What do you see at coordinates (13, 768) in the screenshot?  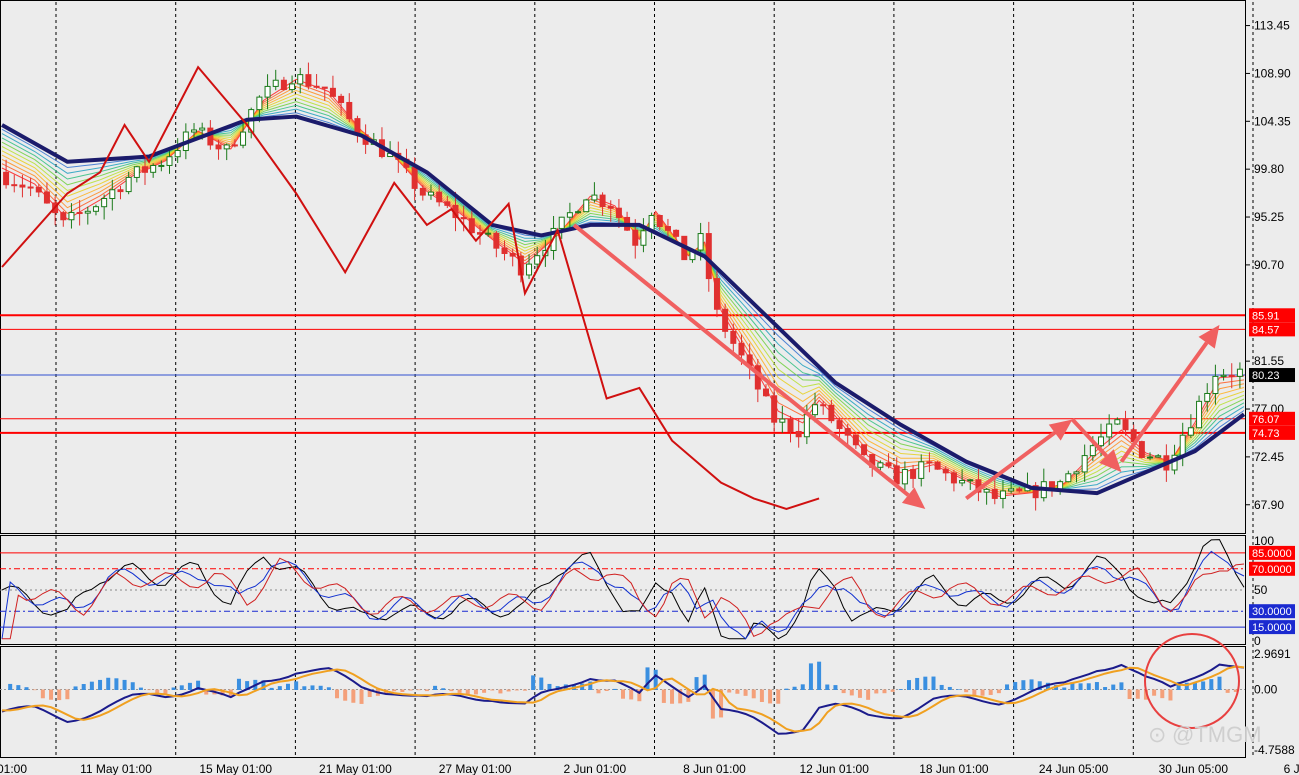 I see `time-label: 01:00` at bounding box center [13, 768].